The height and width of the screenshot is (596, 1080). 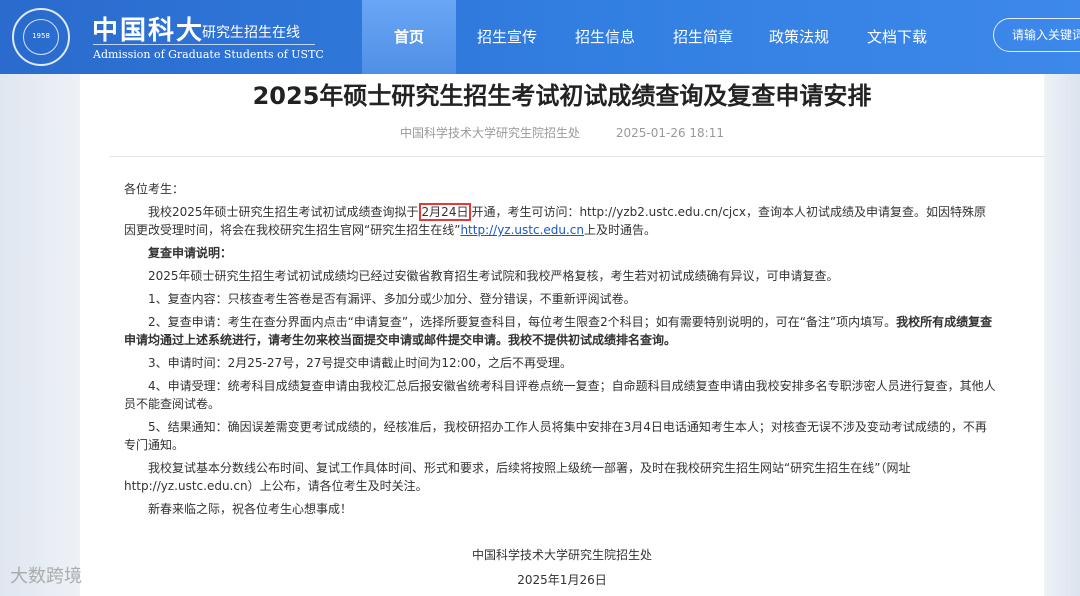 I want to click on highlighted-date: 2月24日, so click(x=445, y=212).